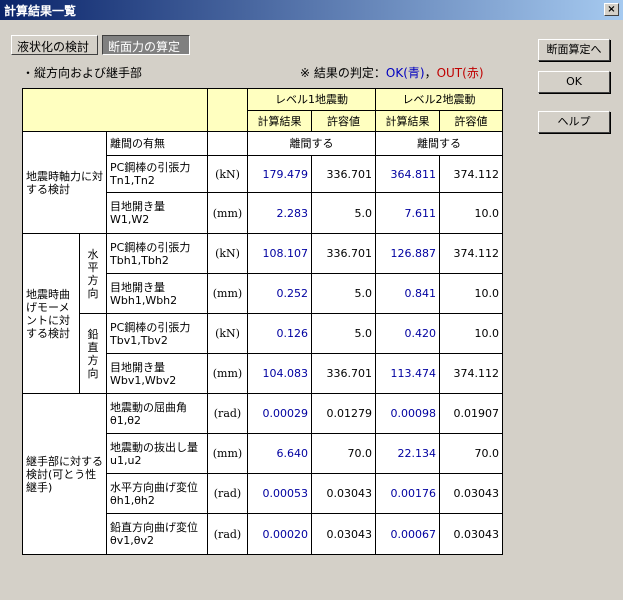  I want to click on row-label: 地震動の屈曲角 θ1,θ2, so click(157, 413).